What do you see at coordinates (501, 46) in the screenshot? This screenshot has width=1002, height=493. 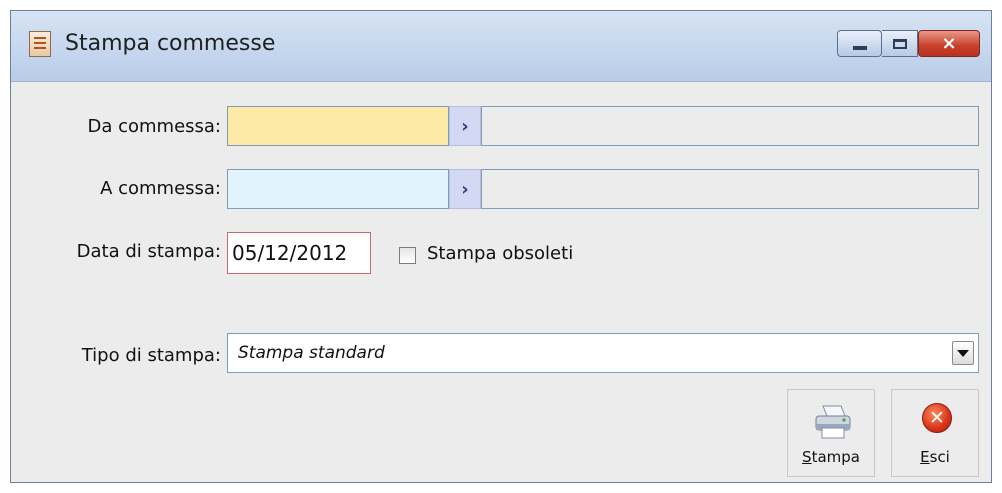 I see `title-bar: Stampa commesse ×` at bounding box center [501, 46].